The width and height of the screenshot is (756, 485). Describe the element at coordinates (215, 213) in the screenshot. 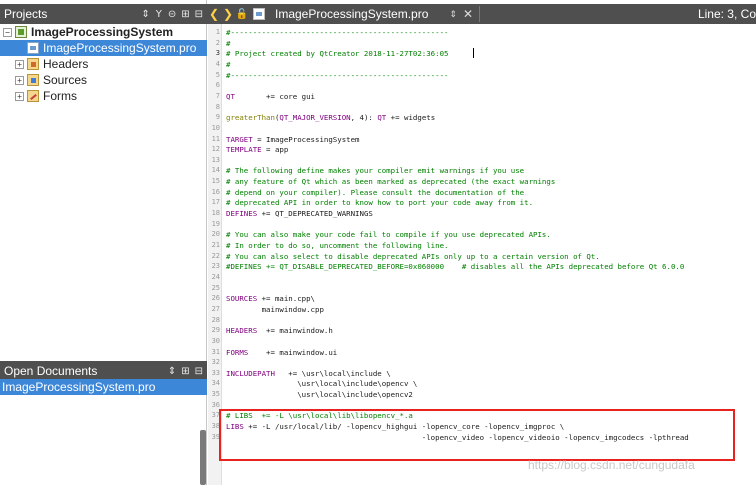

I see `line-number: 18` at that location.